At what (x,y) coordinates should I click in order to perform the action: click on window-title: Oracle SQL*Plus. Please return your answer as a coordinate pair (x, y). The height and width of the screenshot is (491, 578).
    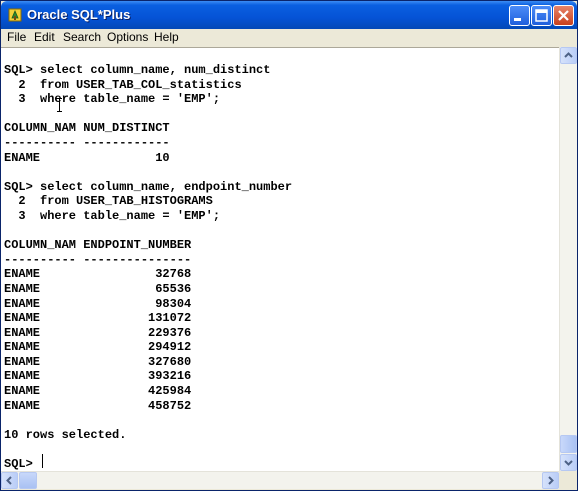
    Looking at the image, I should click on (79, 14).